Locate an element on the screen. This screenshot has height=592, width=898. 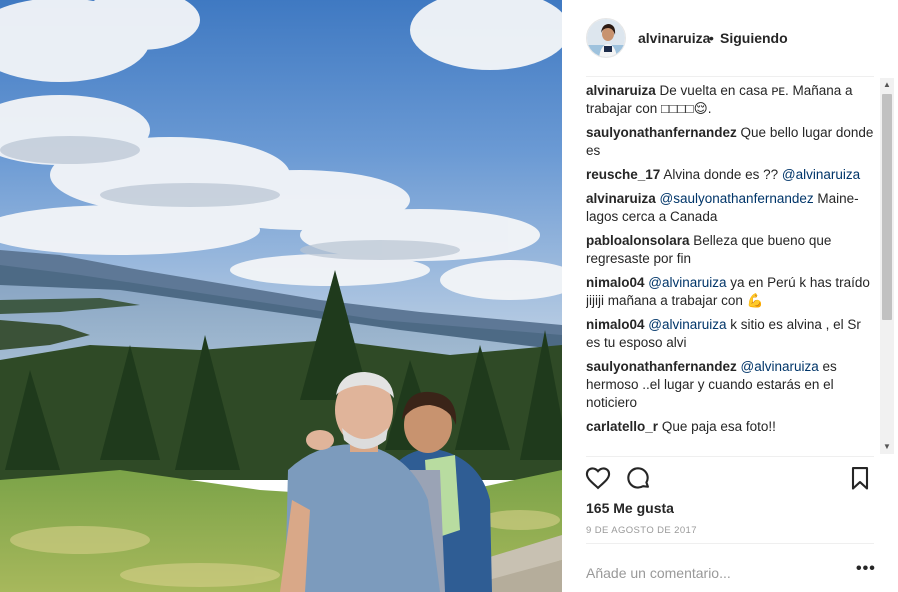
comments-scrollbar: ▲ ▼ is located at coordinates (887, 266).